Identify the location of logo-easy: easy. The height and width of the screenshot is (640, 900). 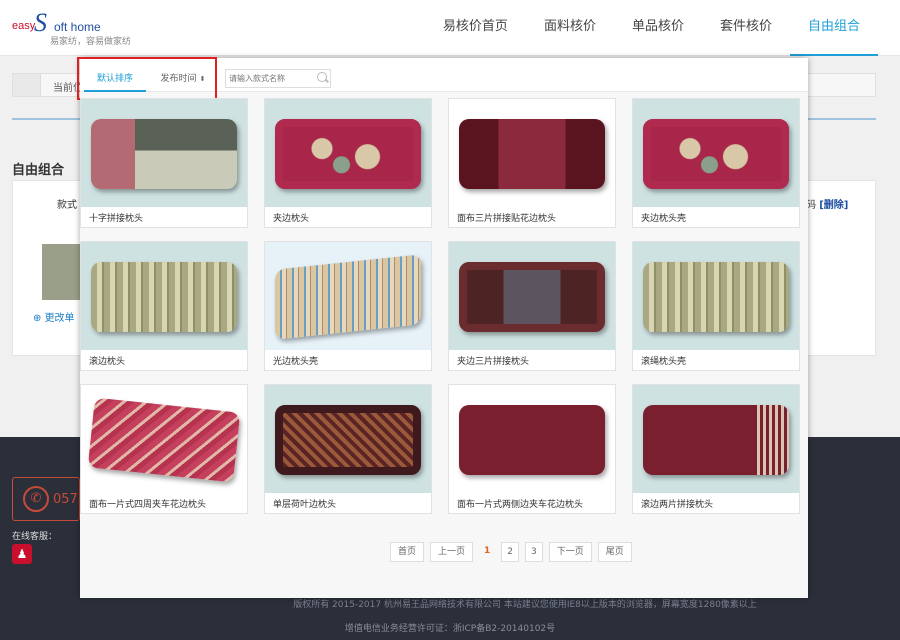
(24, 26).